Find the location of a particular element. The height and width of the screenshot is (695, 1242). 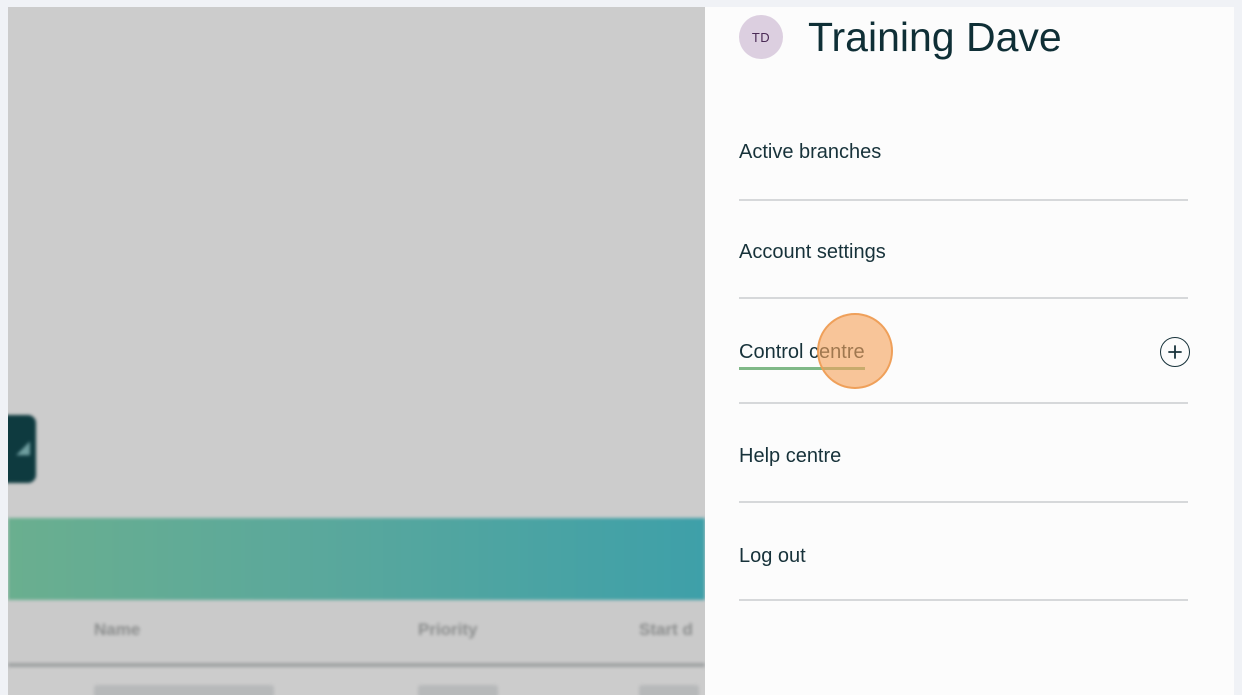

plus-circle-icon is located at coordinates (1175, 352).